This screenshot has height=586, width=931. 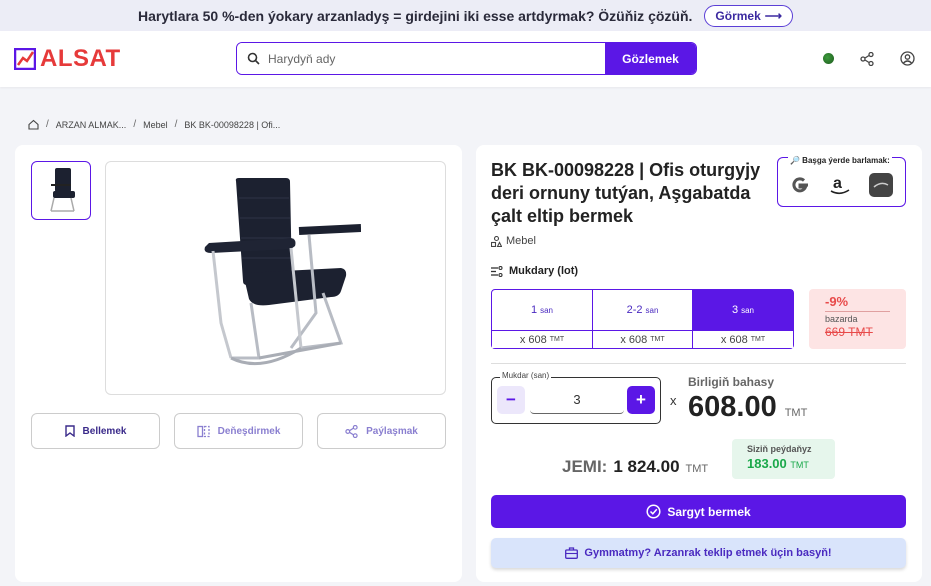 I want to click on header: ALSAT Harydyň ady Gözlemek, so click(x=465, y=59).